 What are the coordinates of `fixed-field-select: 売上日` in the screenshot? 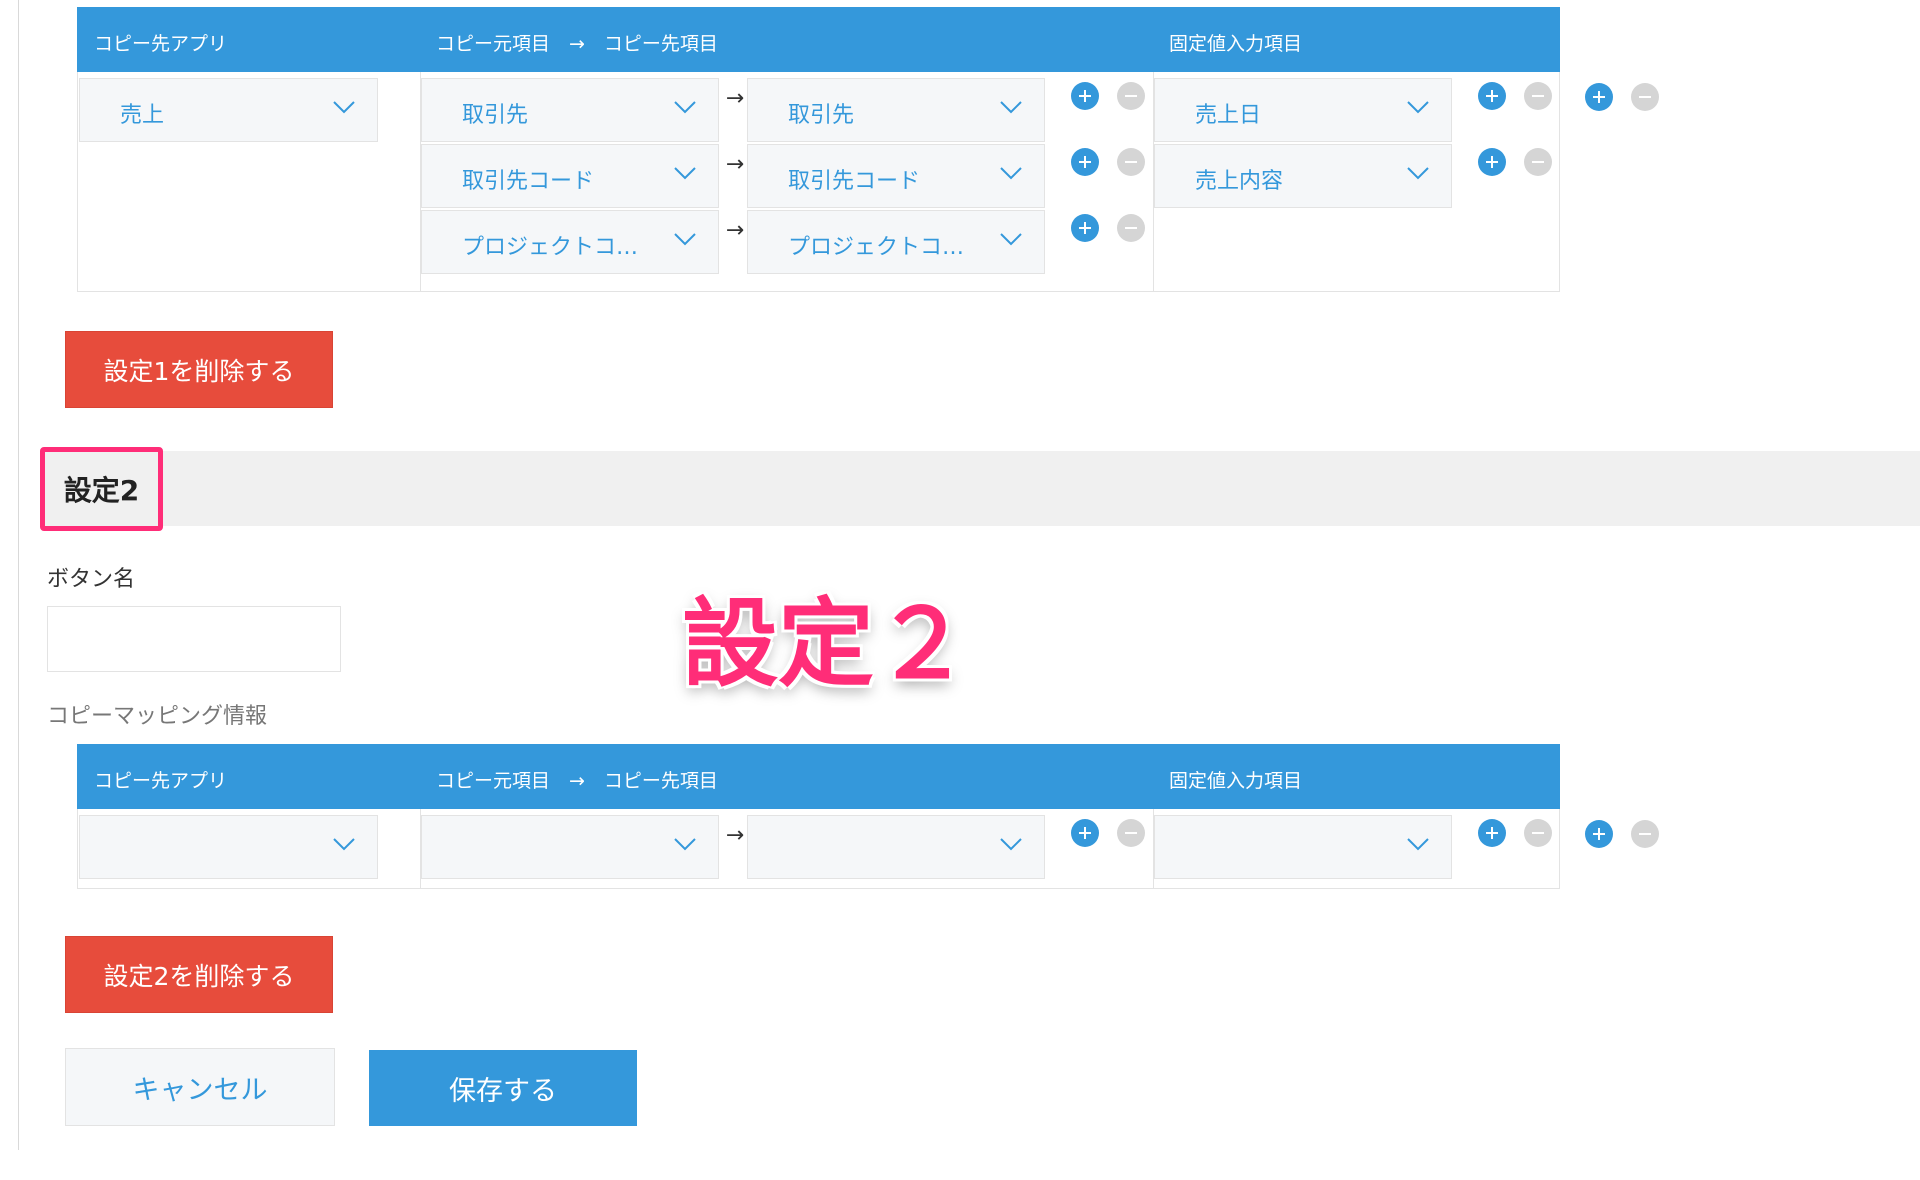 It's located at (1303, 110).